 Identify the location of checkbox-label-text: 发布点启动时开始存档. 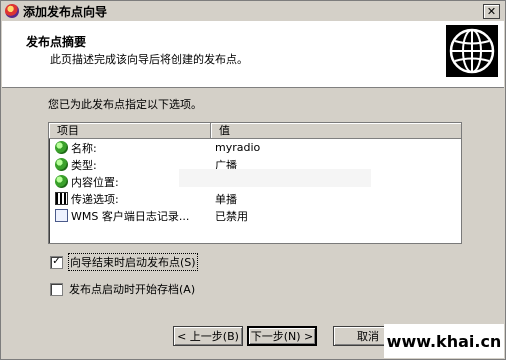
(124, 289).